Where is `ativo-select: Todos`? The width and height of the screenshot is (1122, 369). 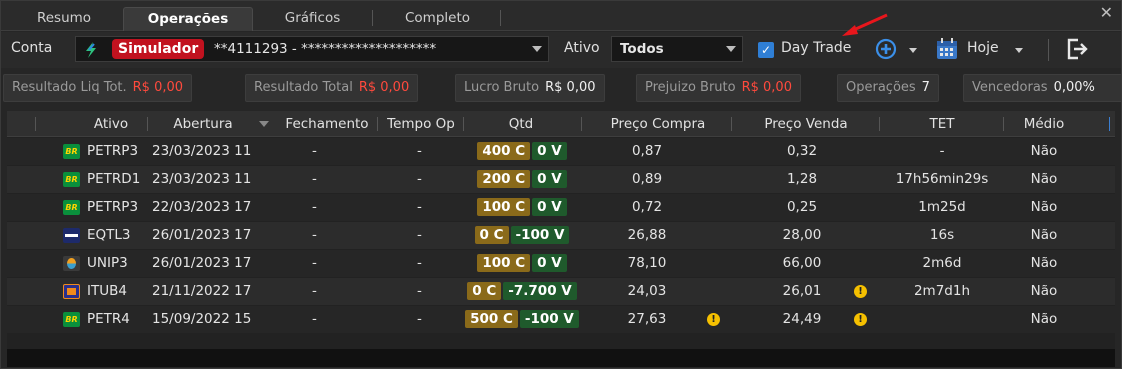
ativo-select: Todos is located at coordinates (677, 49).